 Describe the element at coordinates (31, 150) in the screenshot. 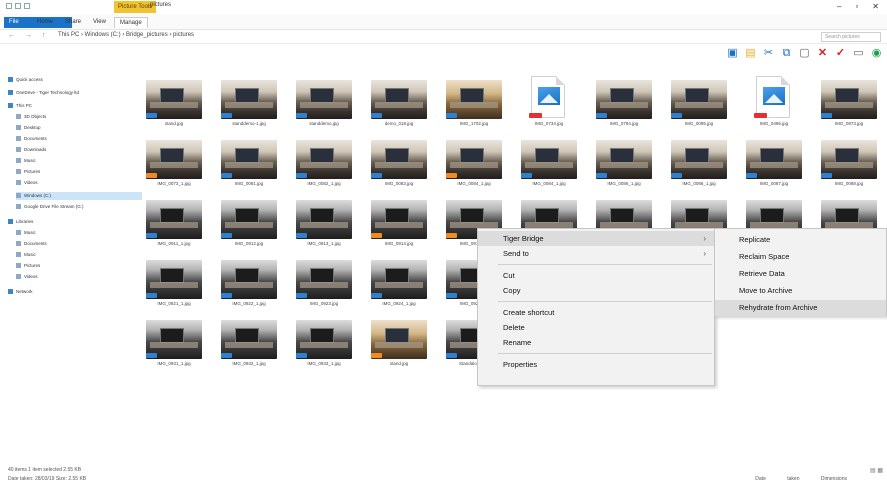

I see `nav-item: Downloads` at that location.